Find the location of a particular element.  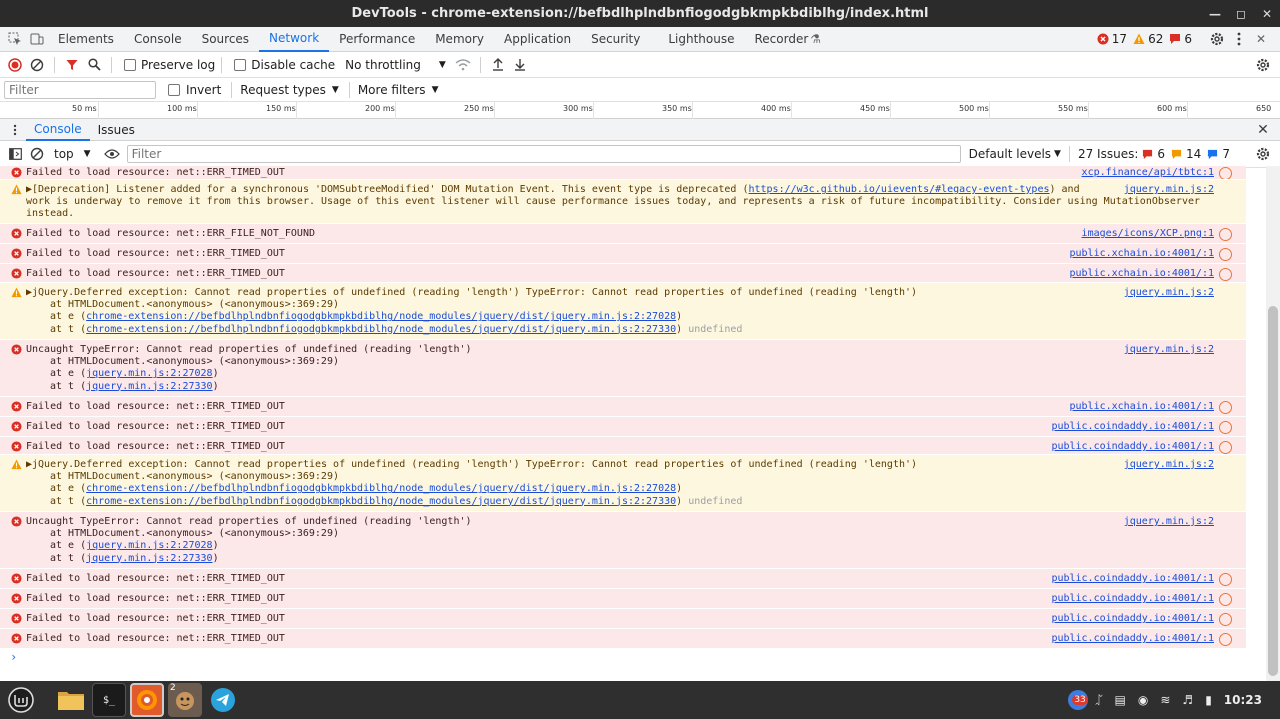

network-settings-gear-icon is located at coordinates (1263, 65).